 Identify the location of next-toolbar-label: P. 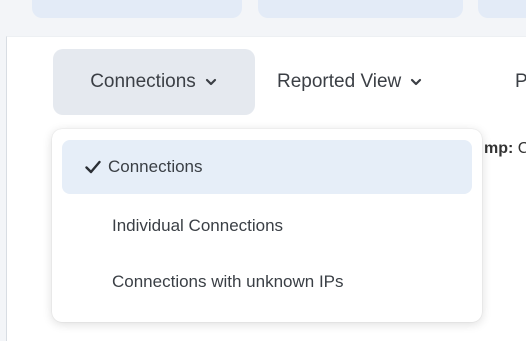
(520, 81).